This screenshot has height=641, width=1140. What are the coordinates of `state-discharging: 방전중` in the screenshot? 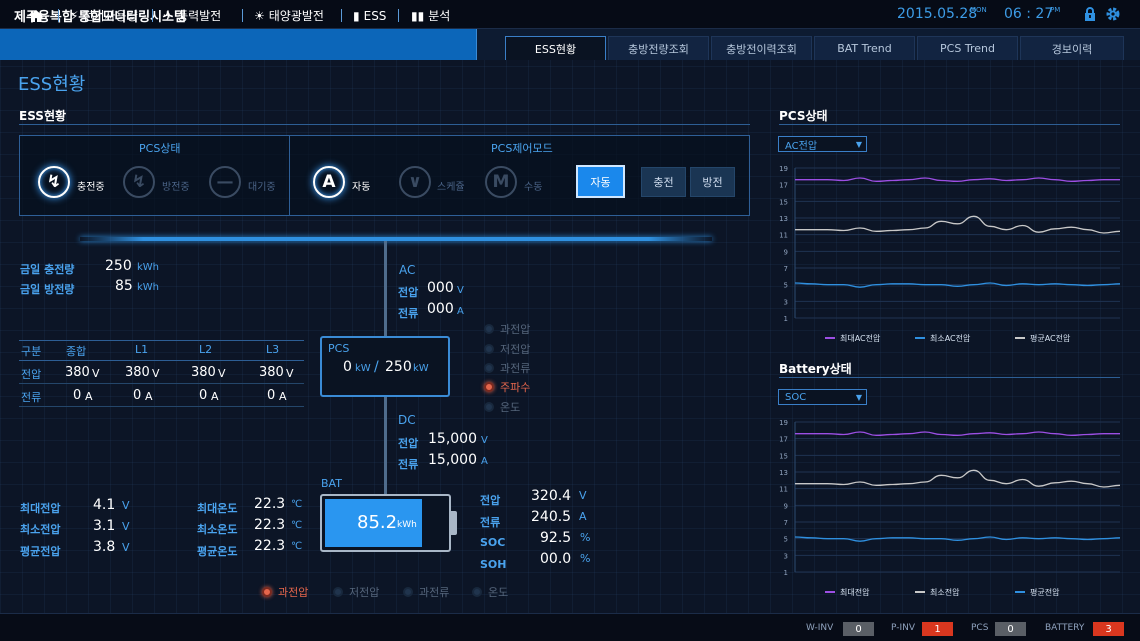 It's located at (176, 187).